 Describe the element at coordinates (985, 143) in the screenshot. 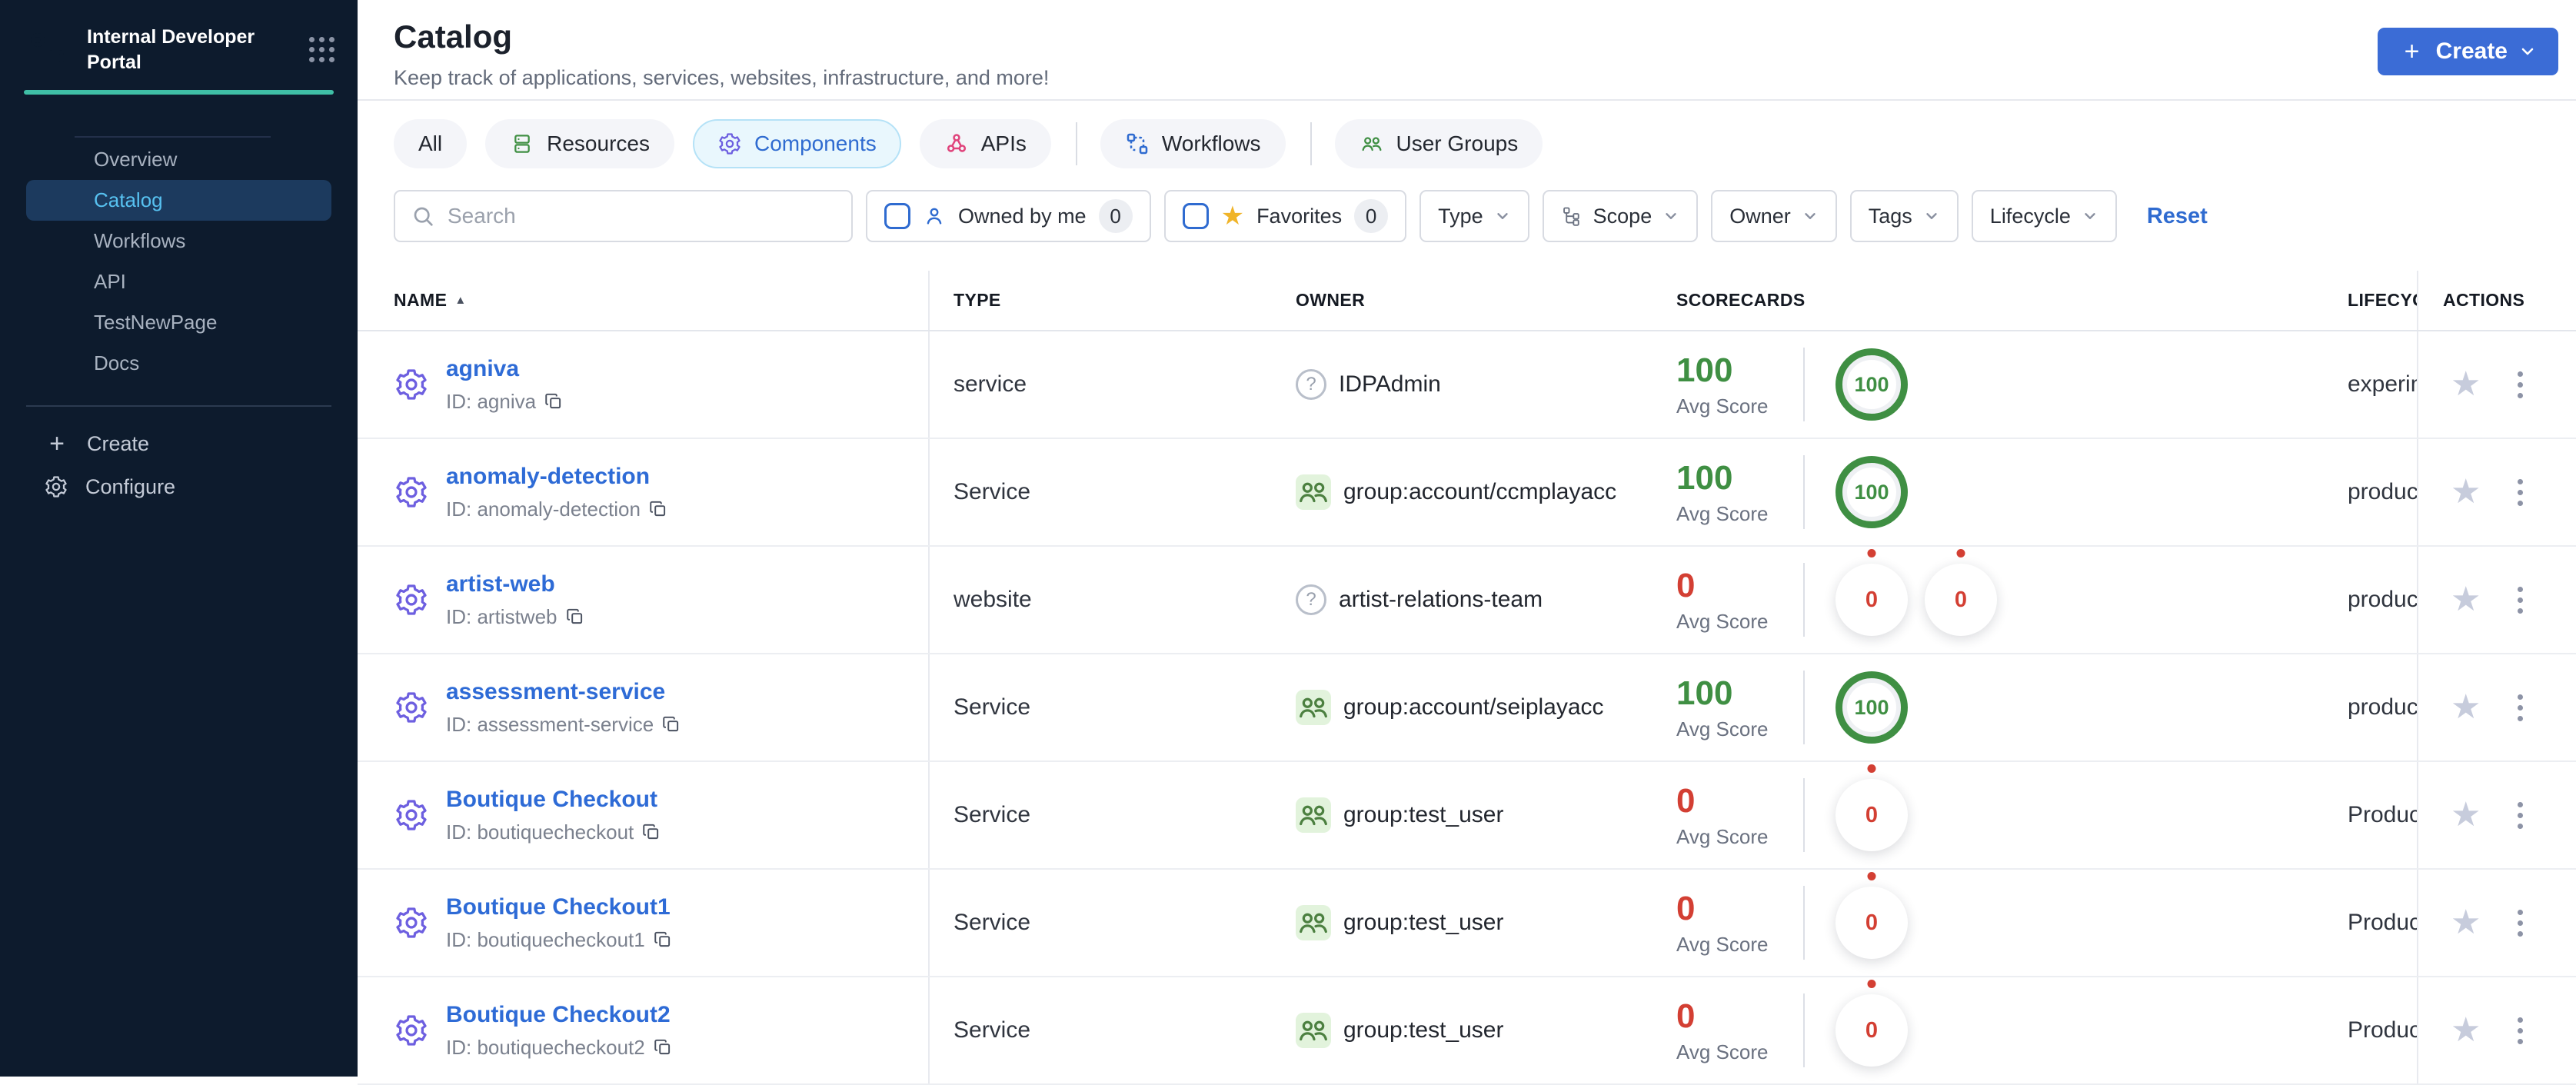

I see `tab-apis: APIs` at that location.